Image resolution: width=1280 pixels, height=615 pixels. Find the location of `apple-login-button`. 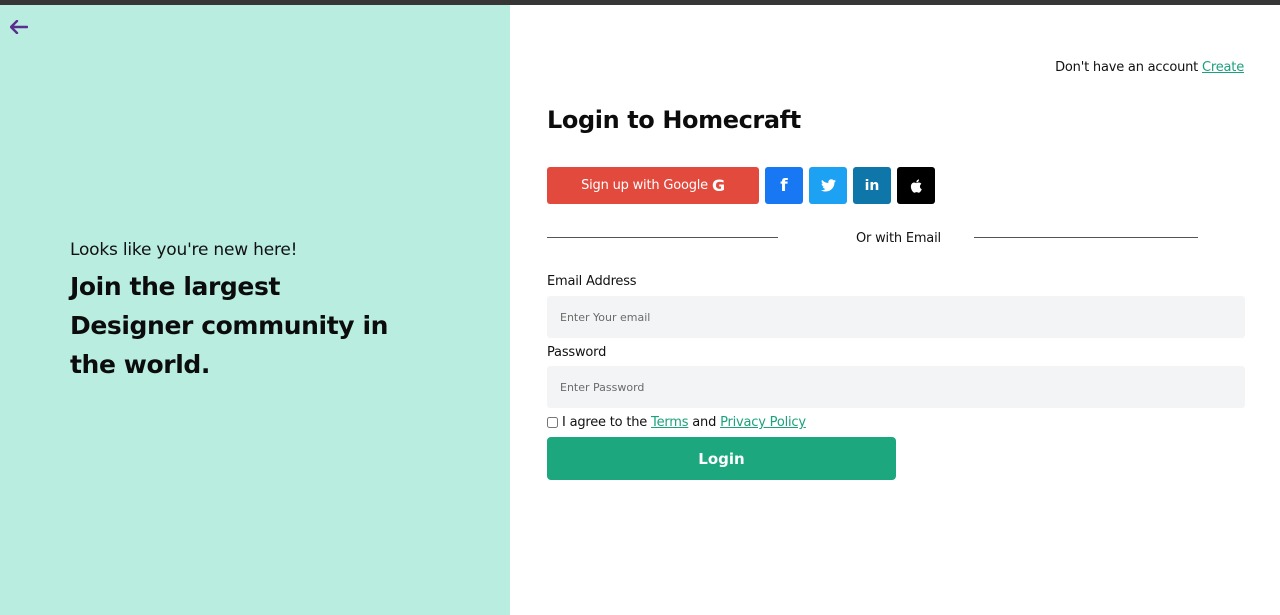

apple-login-button is located at coordinates (916, 185).